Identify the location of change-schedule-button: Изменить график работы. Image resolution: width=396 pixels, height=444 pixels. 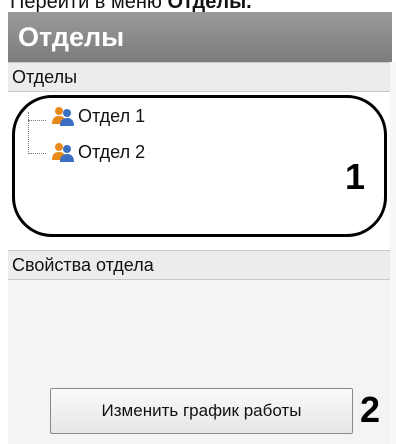
(201, 411).